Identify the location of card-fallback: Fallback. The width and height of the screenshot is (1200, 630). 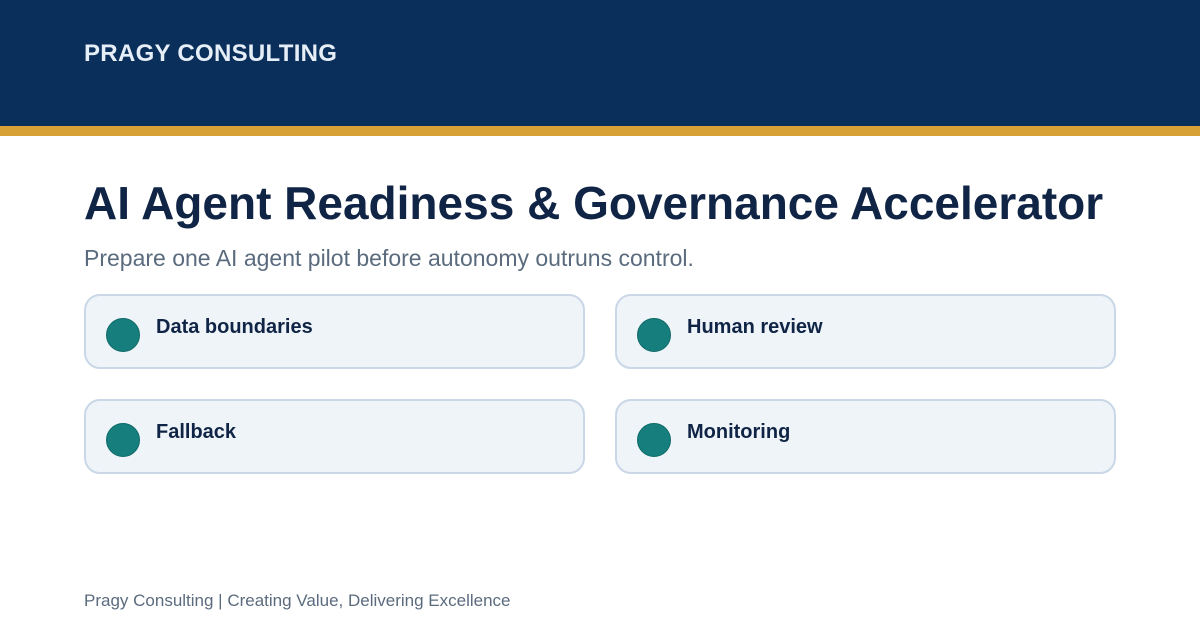
(334, 436).